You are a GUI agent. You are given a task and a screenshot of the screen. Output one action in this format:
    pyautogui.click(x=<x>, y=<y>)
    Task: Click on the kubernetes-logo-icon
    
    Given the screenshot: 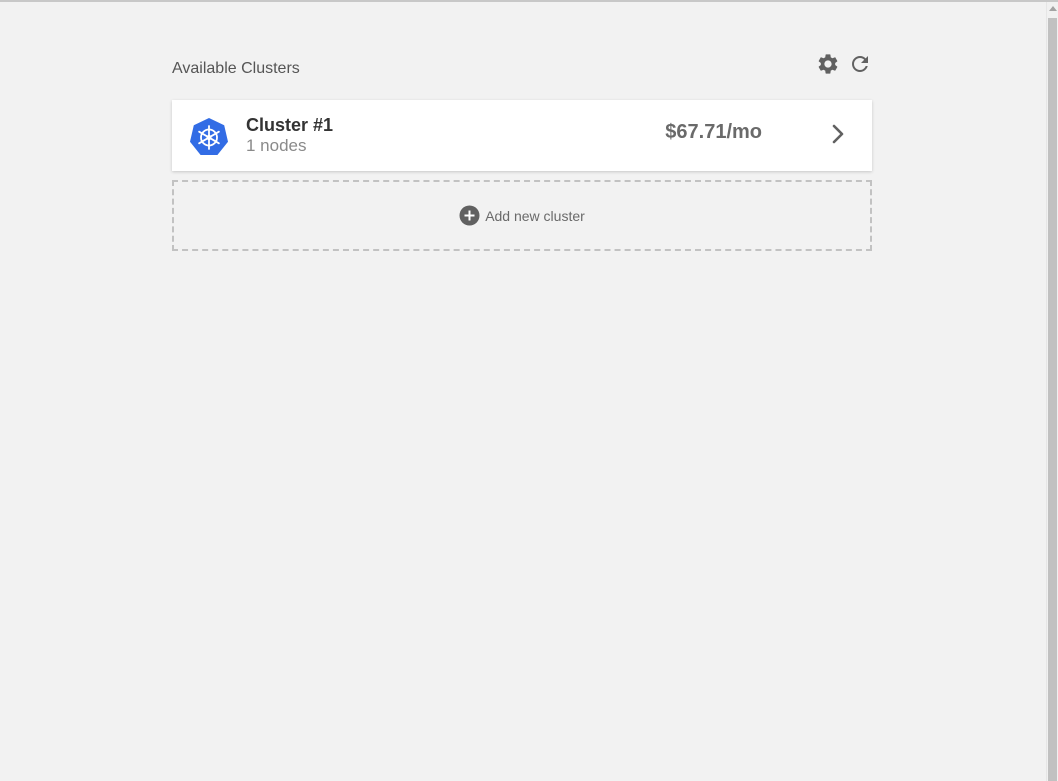 What is the action you would take?
    pyautogui.click(x=209, y=136)
    